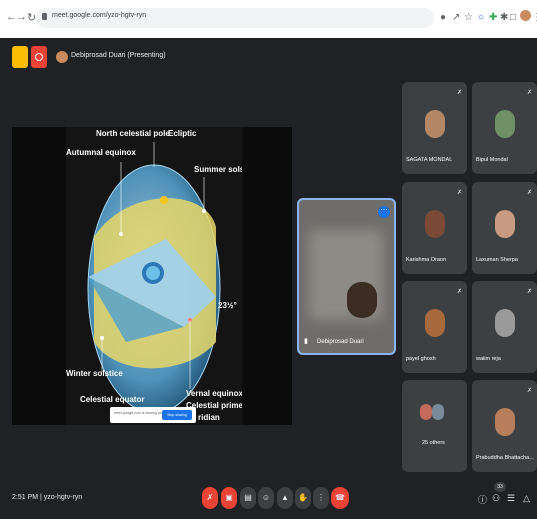 The height and width of the screenshot is (519, 537). What do you see at coordinates (340, 498) in the screenshot?
I see `leave-call-button: ☎` at bounding box center [340, 498].